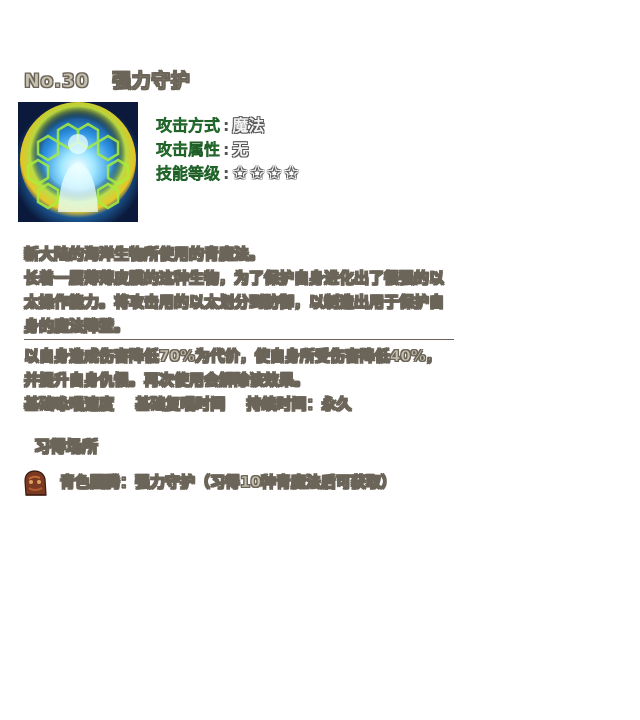 The image size is (640, 720). What do you see at coordinates (188, 149) in the screenshot?
I see `attack-attr-label: 攻击属性` at bounding box center [188, 149].